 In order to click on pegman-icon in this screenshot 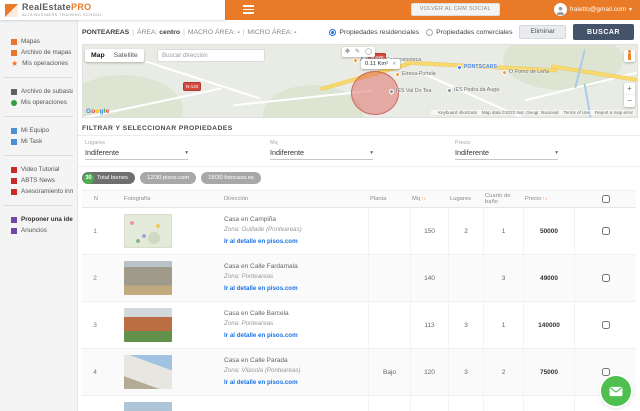, I will do `click(629, 55)`.